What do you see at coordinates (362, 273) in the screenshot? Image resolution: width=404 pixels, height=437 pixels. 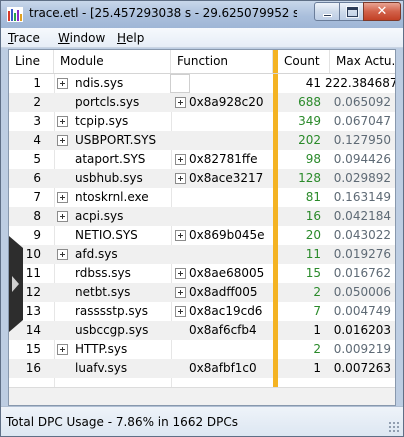 I see `max-actual-value: 0.016762` at bounding box center [362, 273].